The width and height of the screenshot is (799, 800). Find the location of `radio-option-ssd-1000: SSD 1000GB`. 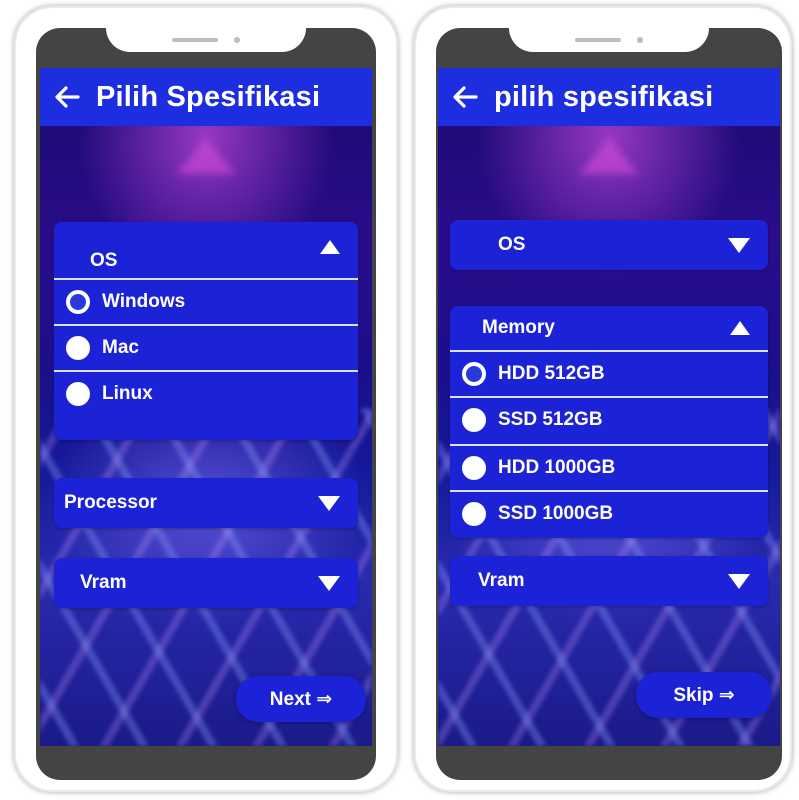

radio-option-ssd-1000: SSD 1000GB is located at coordinates (609, 513).